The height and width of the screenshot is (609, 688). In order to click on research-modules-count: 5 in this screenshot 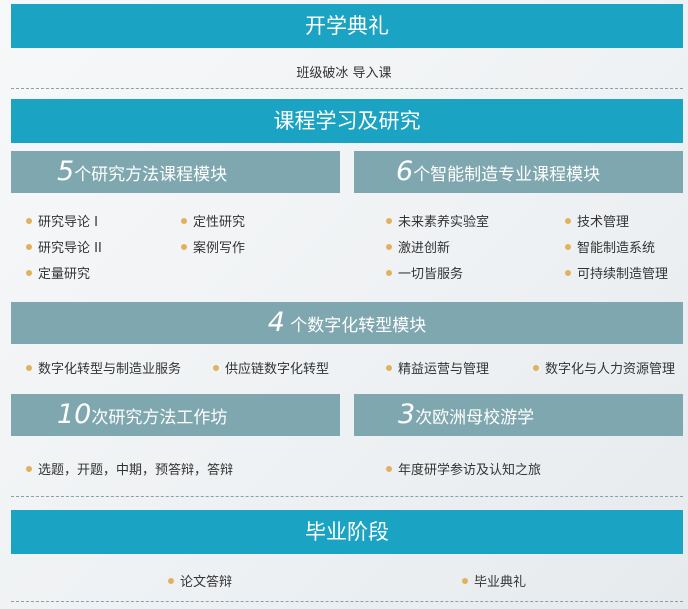, I will do `click(66, 171)`.